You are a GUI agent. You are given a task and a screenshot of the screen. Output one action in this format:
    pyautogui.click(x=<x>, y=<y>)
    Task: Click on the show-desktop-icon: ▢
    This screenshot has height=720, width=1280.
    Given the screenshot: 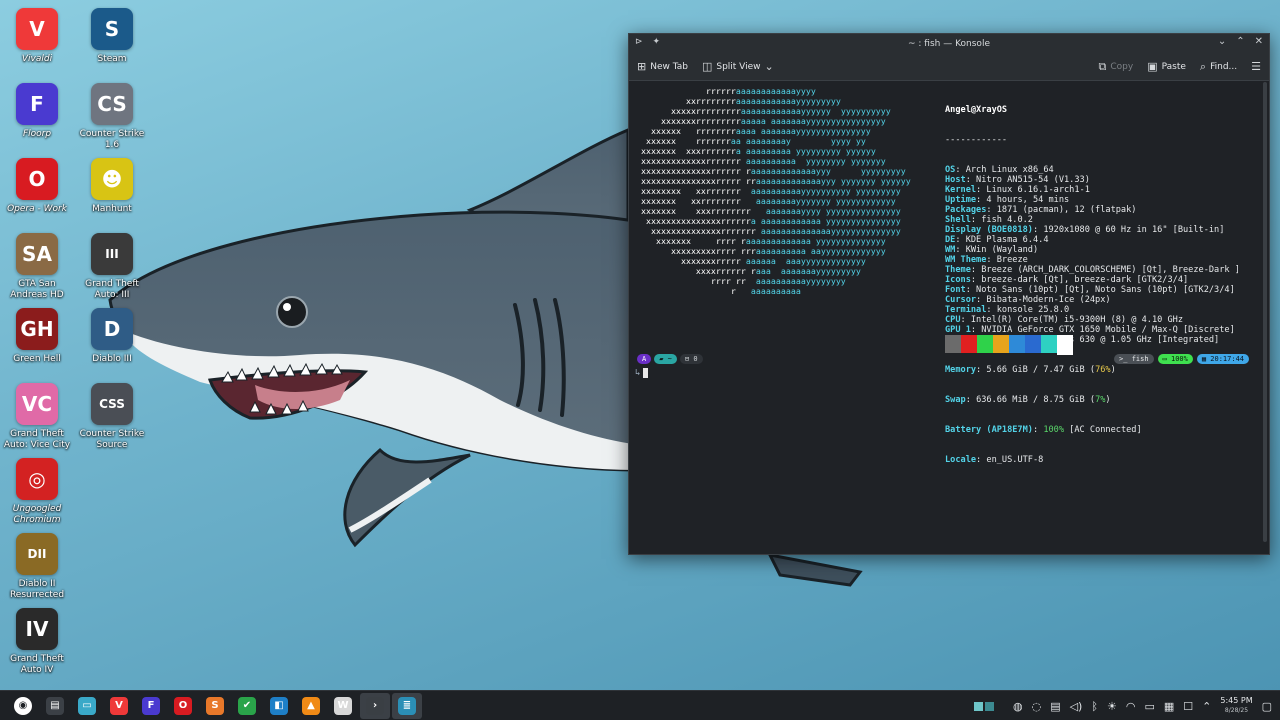 What is the action you would take?
    pyautogui.click(x=1267, y=706)
    